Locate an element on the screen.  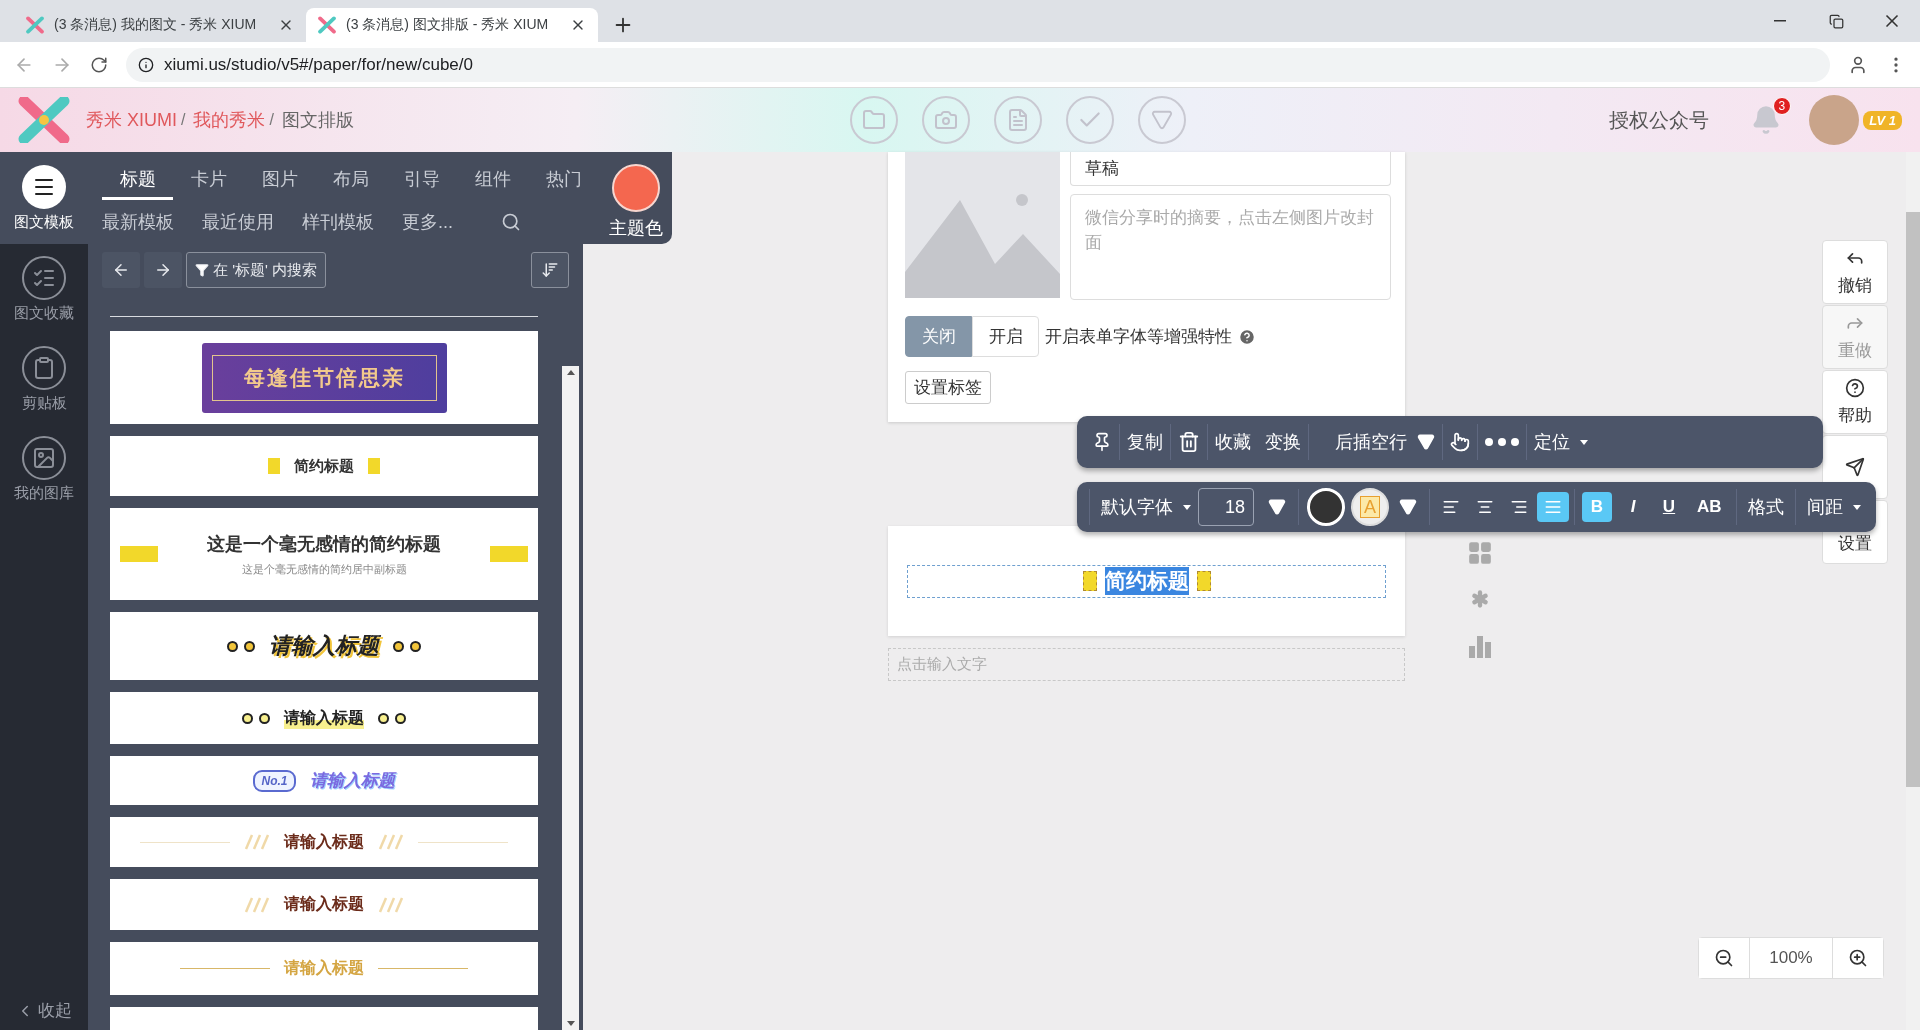
sidebar-item: 我的图库 is located at coordinates (44, 469).